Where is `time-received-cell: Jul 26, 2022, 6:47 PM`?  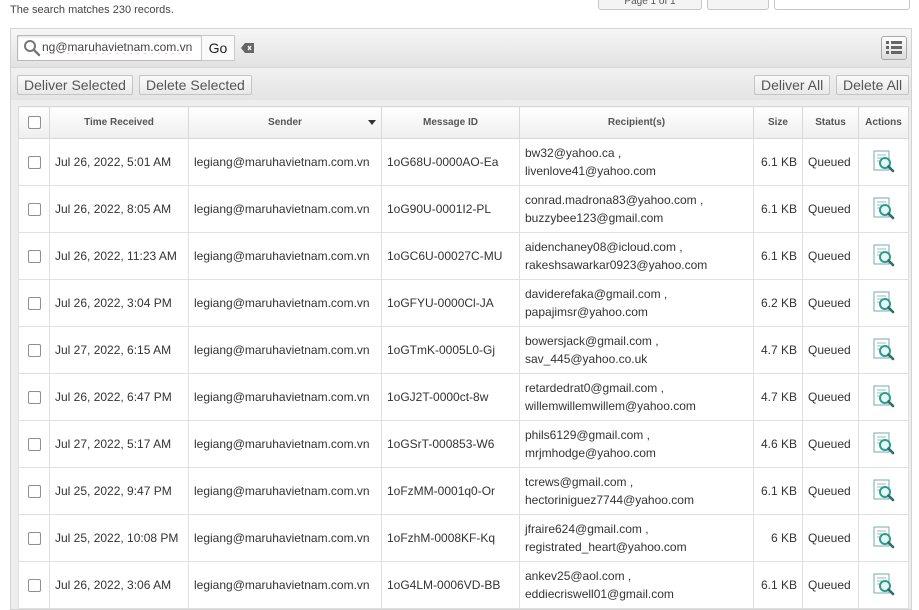
time-received-cell: Jul 26, 2022, 6:47 PM is located at coordinates (119, 397).